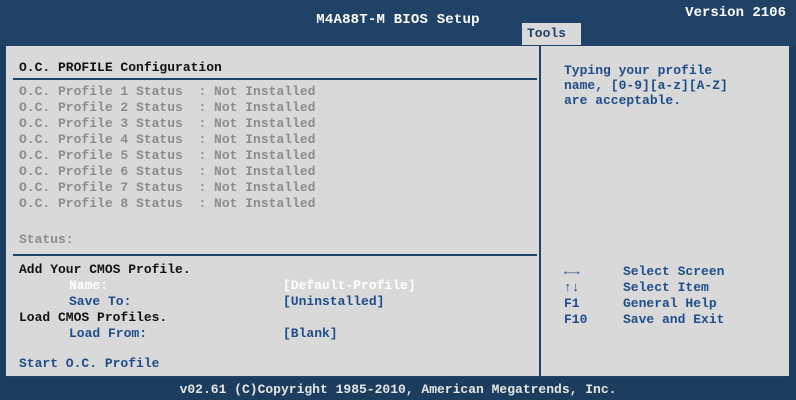 This screenshot has width=796, height=400. I want to click on save-to-label: Save To:, so click(100, 301).